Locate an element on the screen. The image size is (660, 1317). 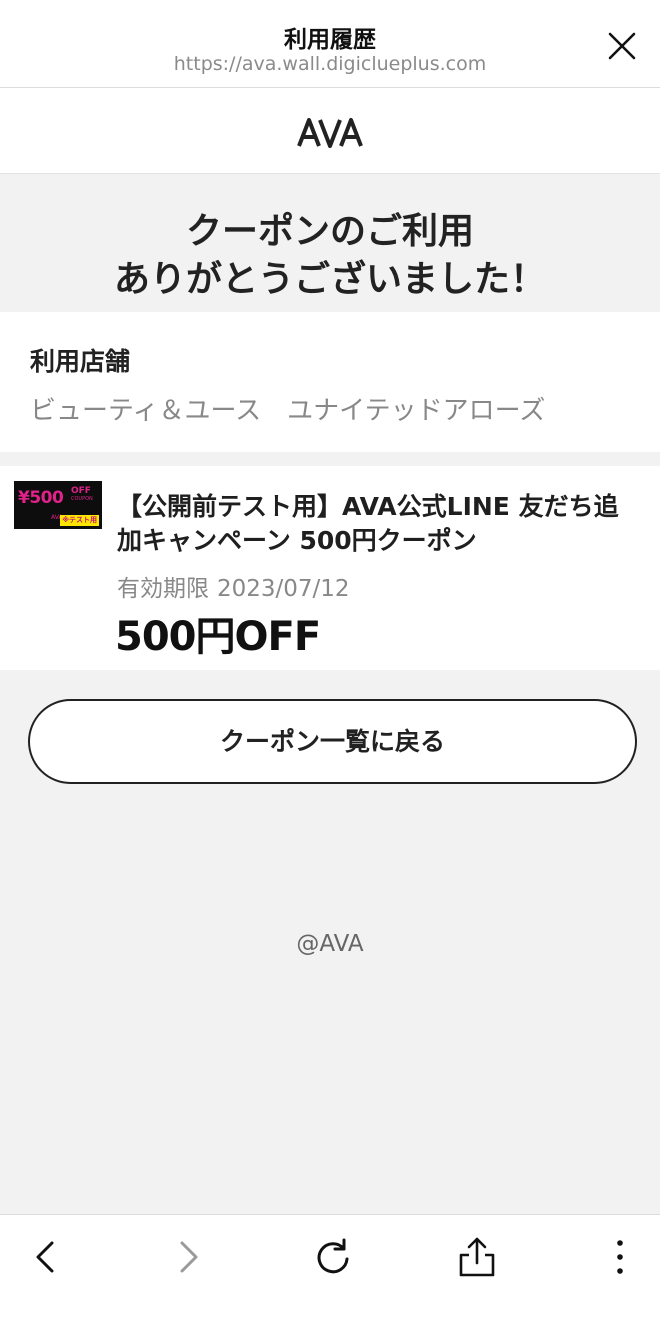
forward-button is located at coordinates (188, 1257).